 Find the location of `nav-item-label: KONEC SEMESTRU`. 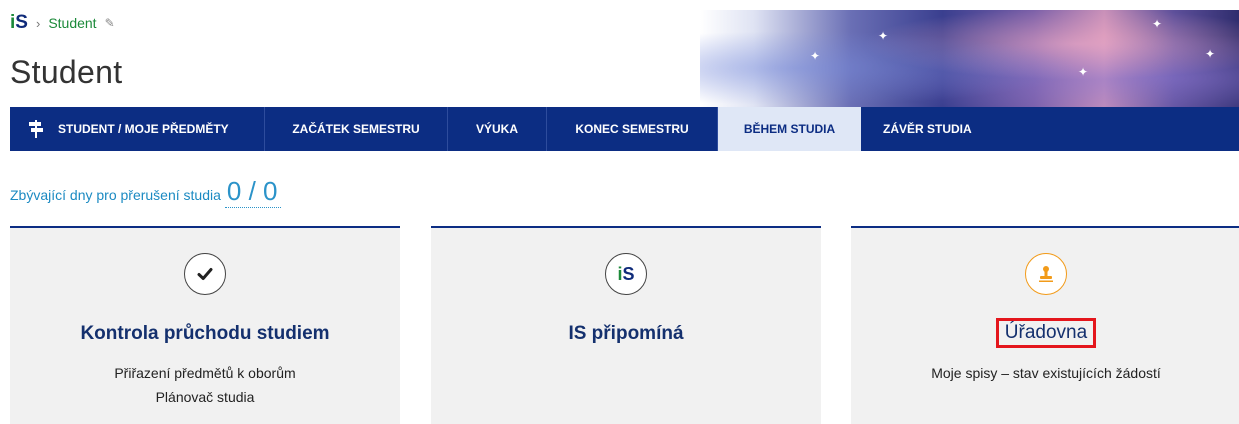

nav-item-label: KONEC SEMESTRU is located at coordinates (632, 129).